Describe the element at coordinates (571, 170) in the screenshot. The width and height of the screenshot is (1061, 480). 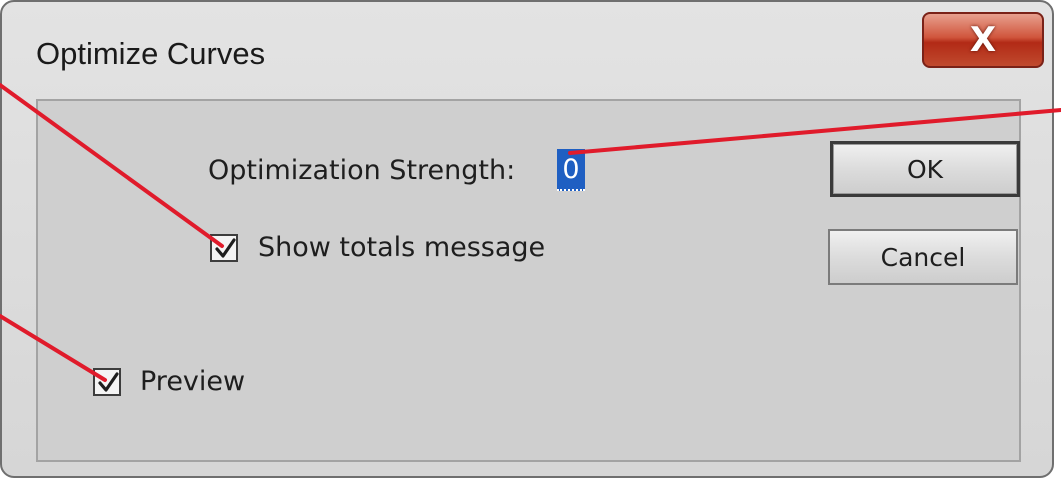
I see `optimization-strength-input: 0` at that location.